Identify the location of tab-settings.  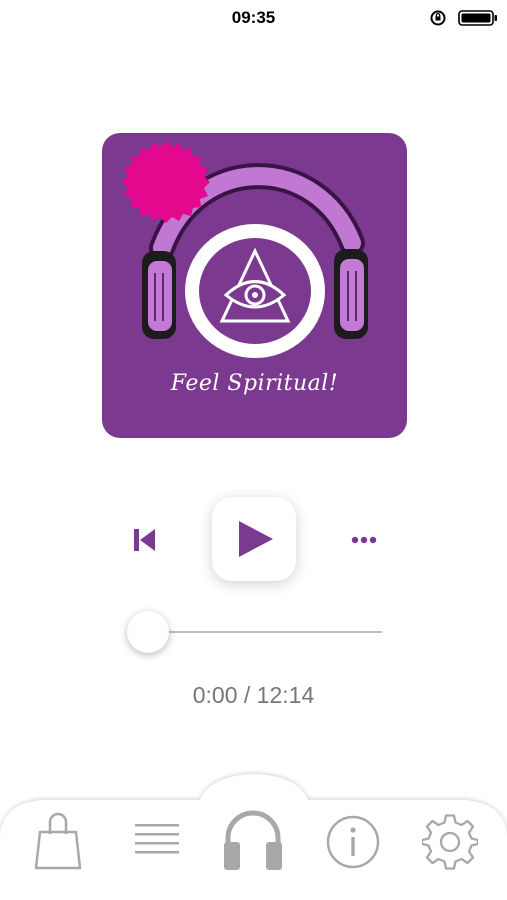
(450, 844).